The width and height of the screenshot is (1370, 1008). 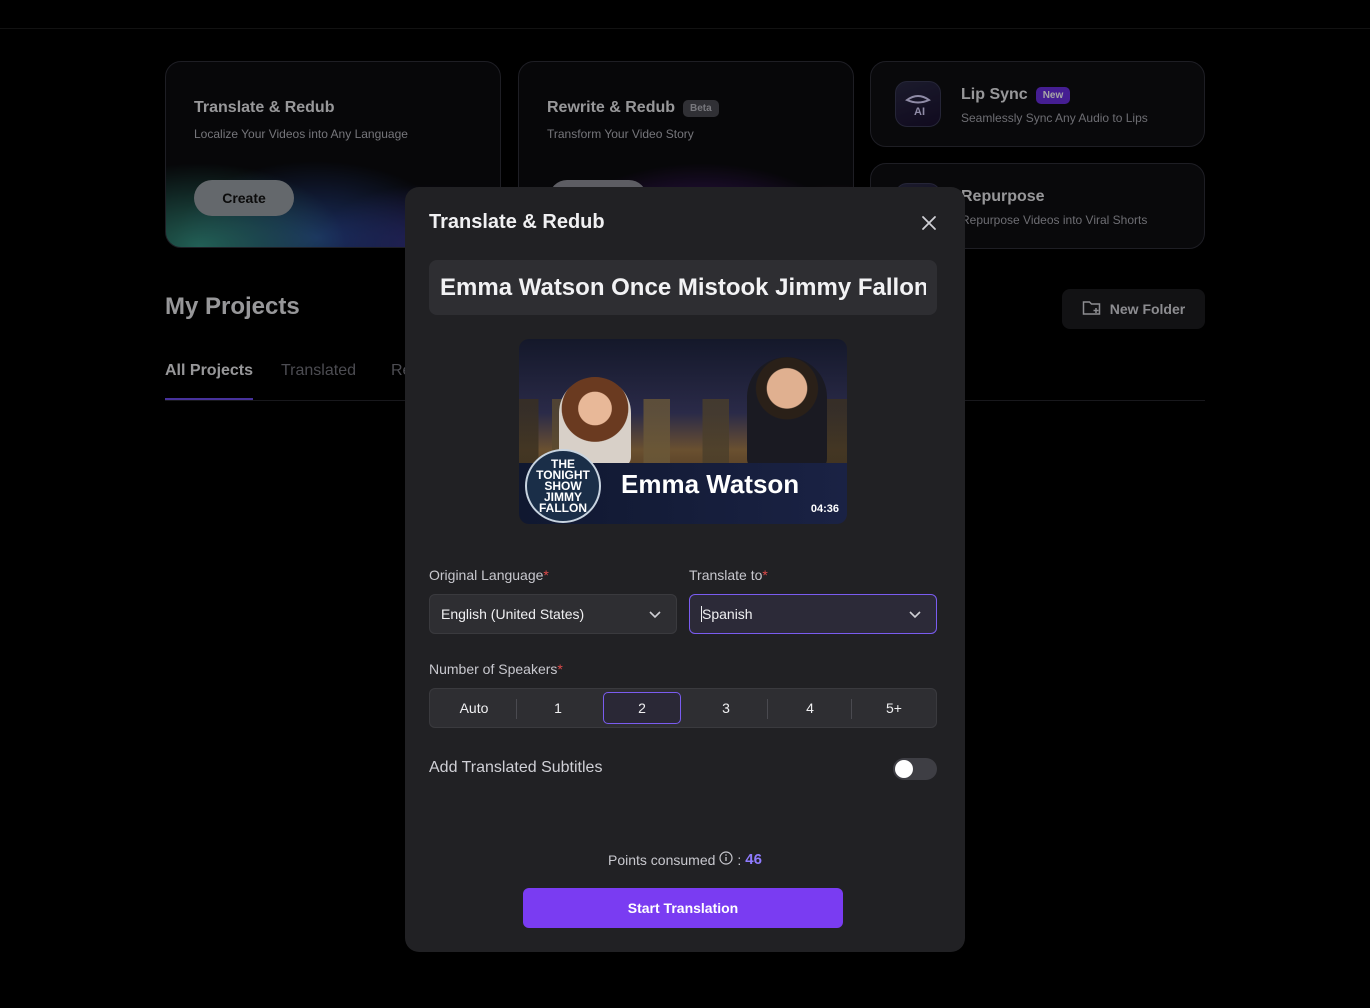 What do you see at coordinates (516, 767) in the screenshot?
I see `subtitles-label: Add Translated Subtitles` at bounding box center [516, 767].